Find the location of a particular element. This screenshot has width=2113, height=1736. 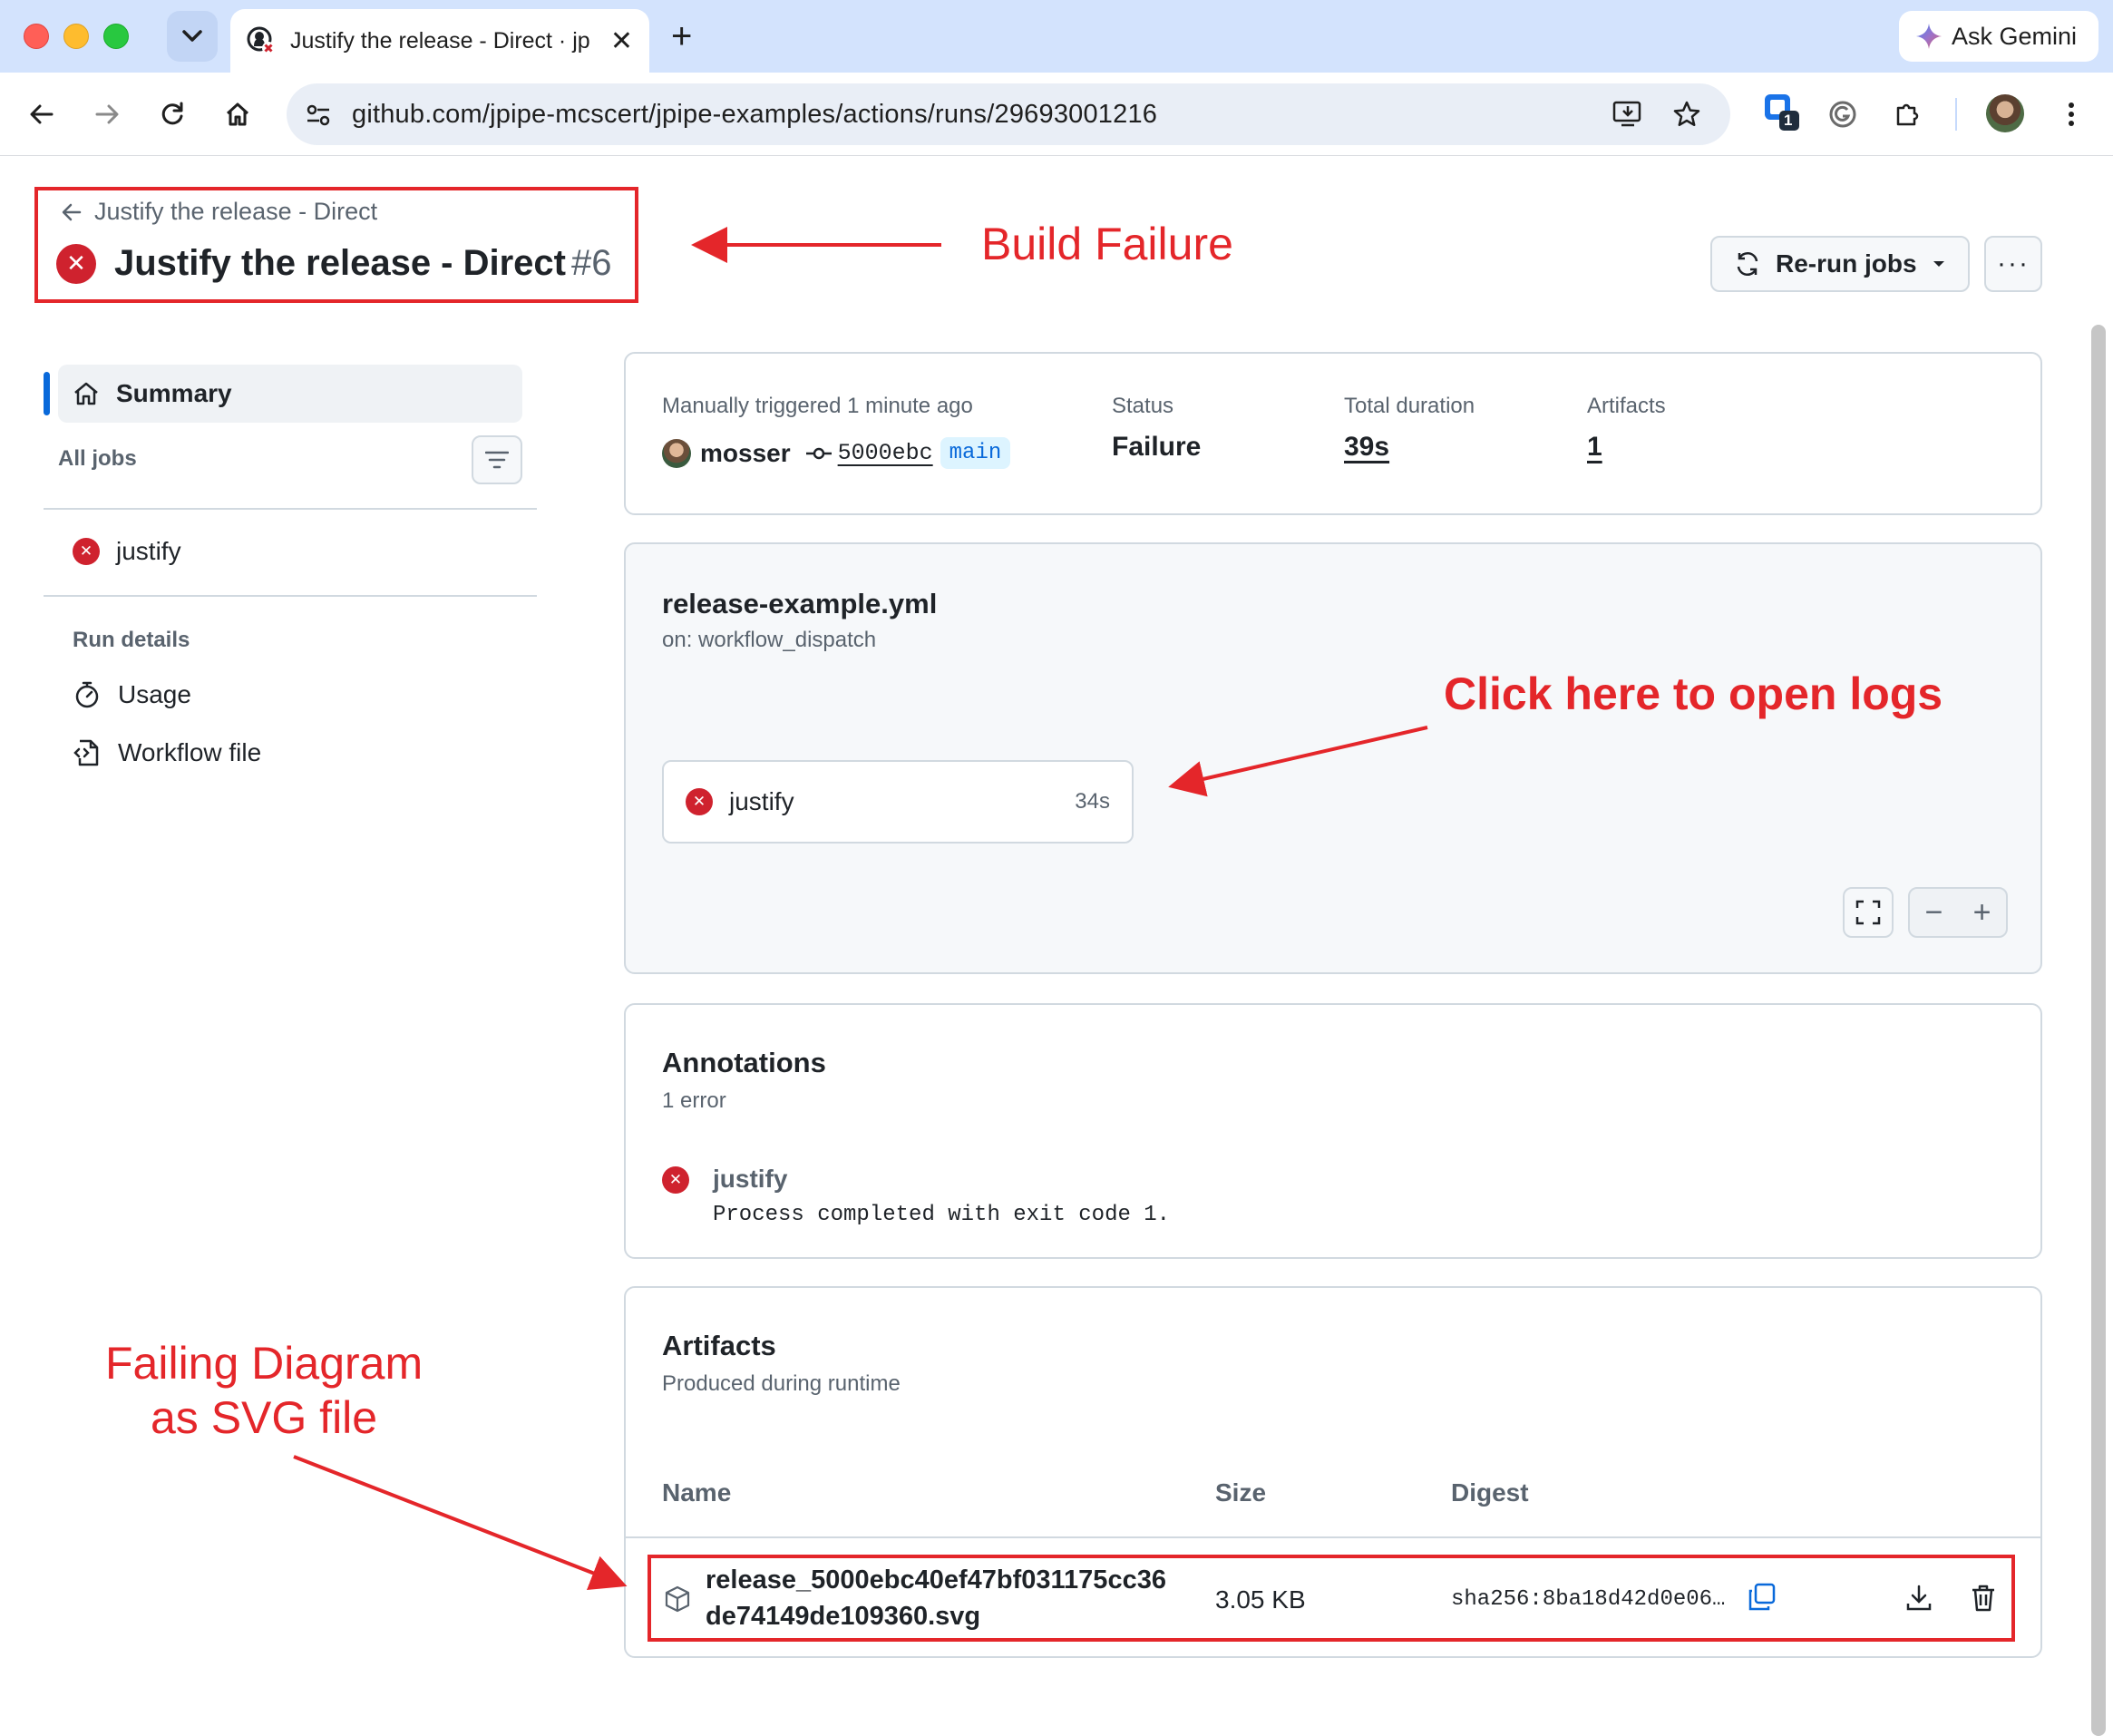

all-jobs-label: All jobs is located at coordinates (97, 458).